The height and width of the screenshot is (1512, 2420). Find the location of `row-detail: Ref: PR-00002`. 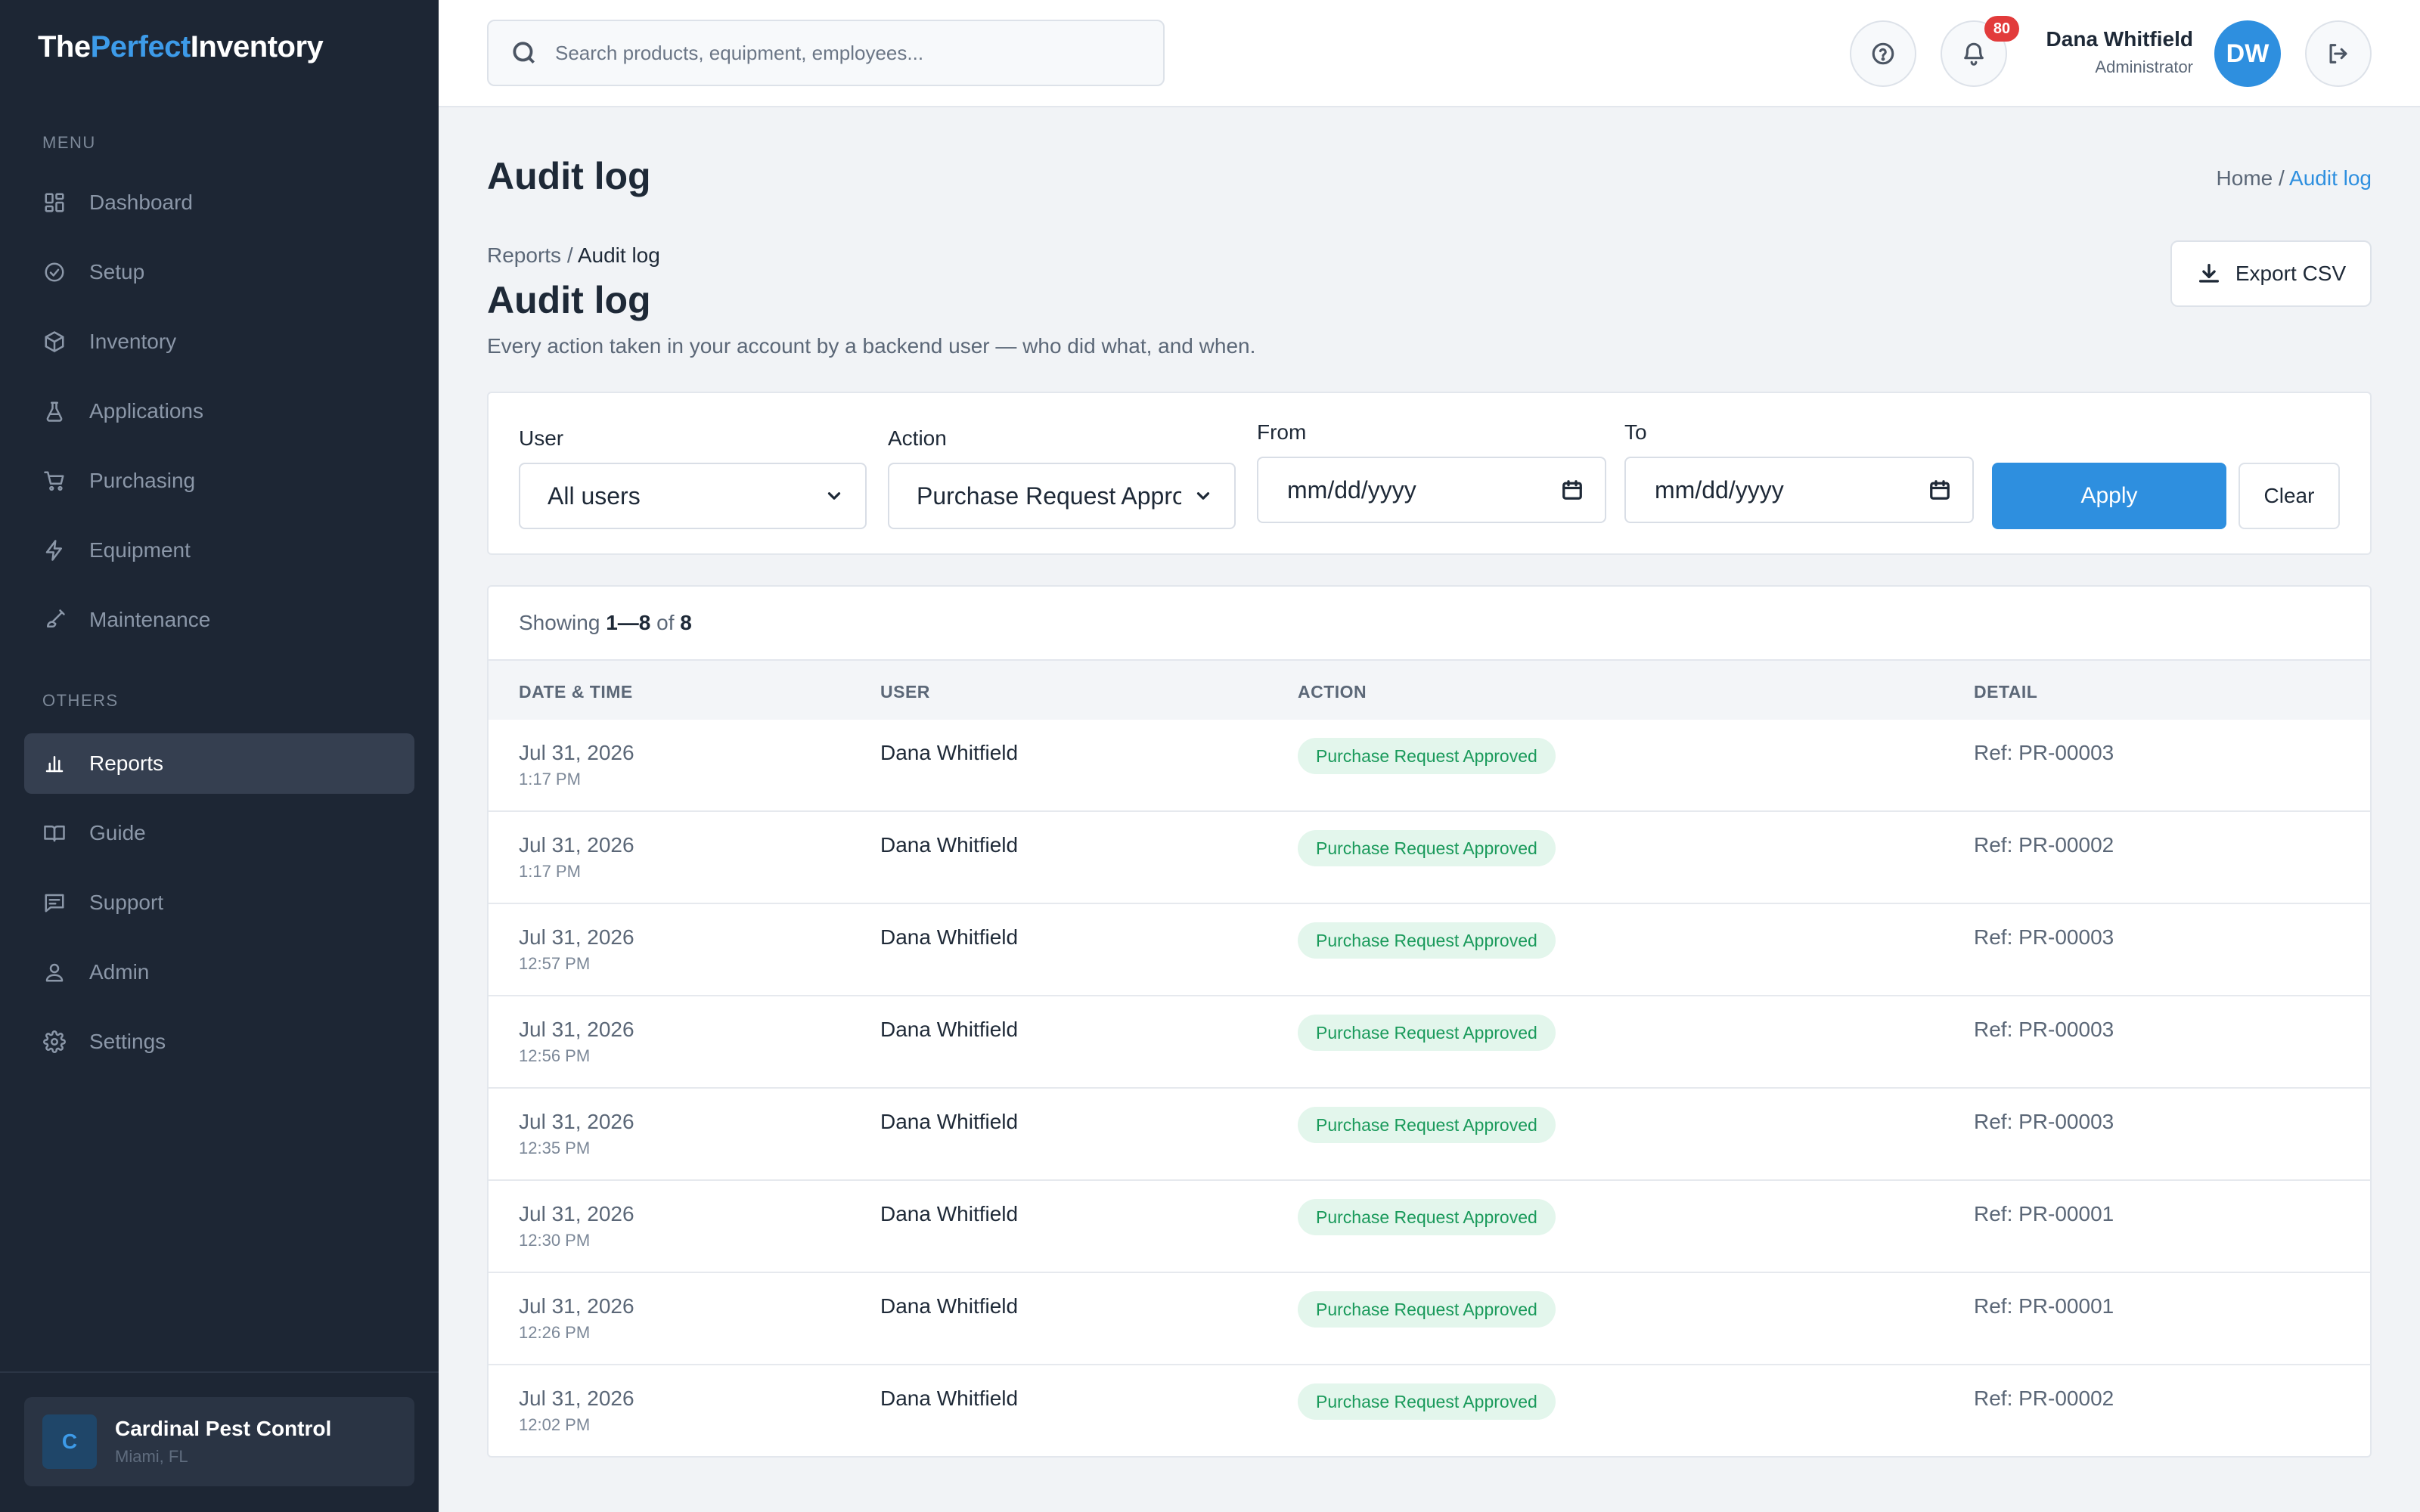

row-detail: Ref: PR-00002 is located at coordinates (2044, 1398).